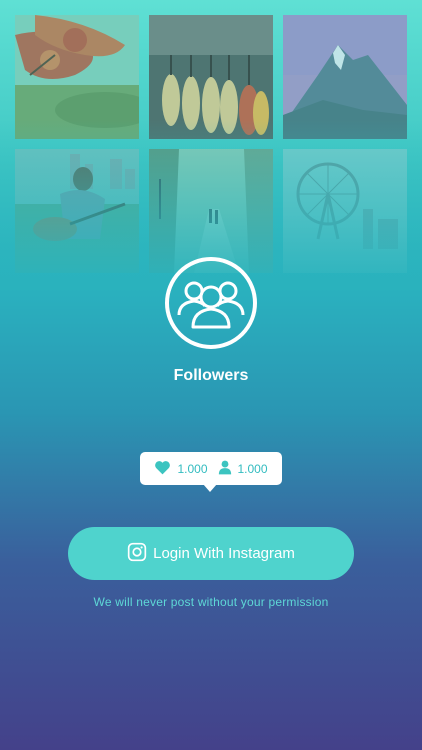  What do you see at coordinates (211, 375) in the screenshot?
I see `page-title: Followers` at bounding box center [211, 375].